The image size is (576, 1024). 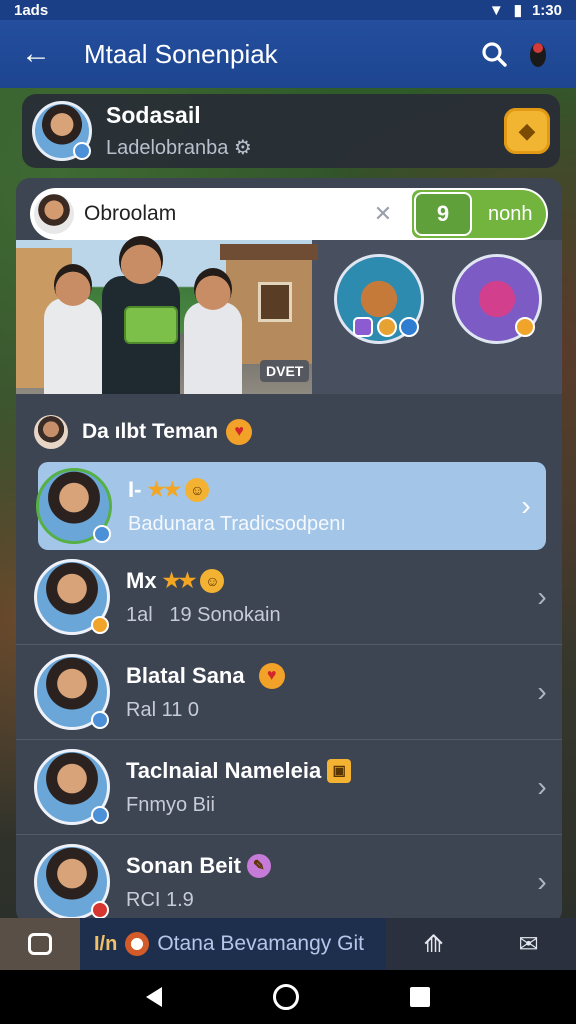 What do you see at coordinates (527, 131) in the screenshot?
I see `gold-rank-icon: ◆` at bounding box center [527, 131].